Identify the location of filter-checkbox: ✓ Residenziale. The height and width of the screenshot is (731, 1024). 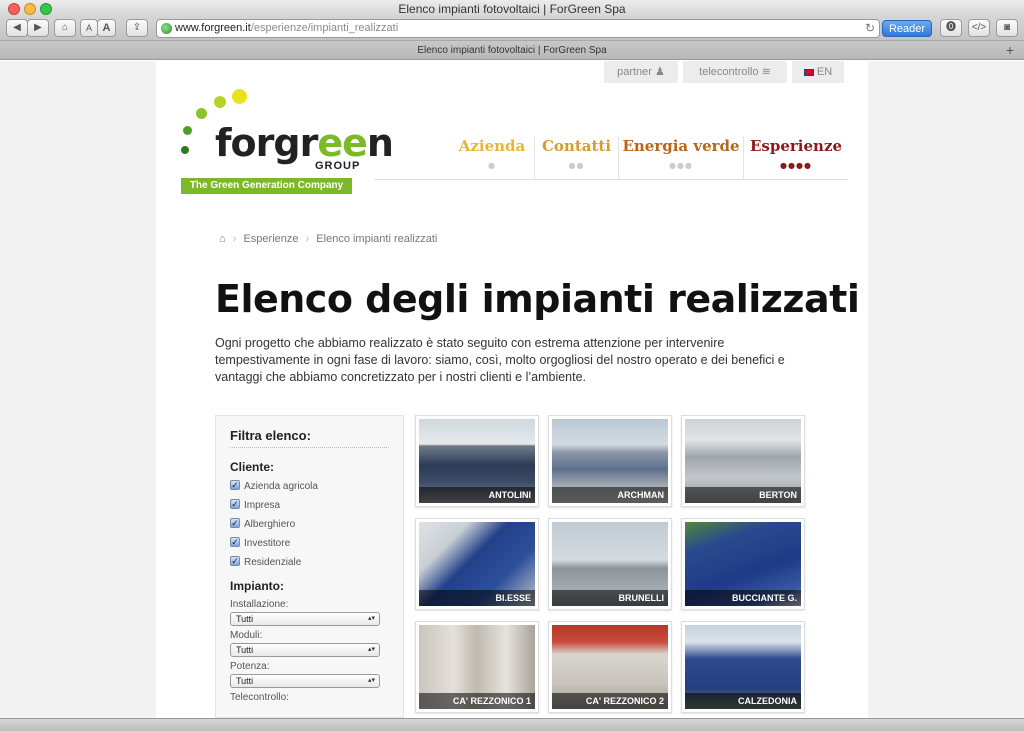
(309, 565).